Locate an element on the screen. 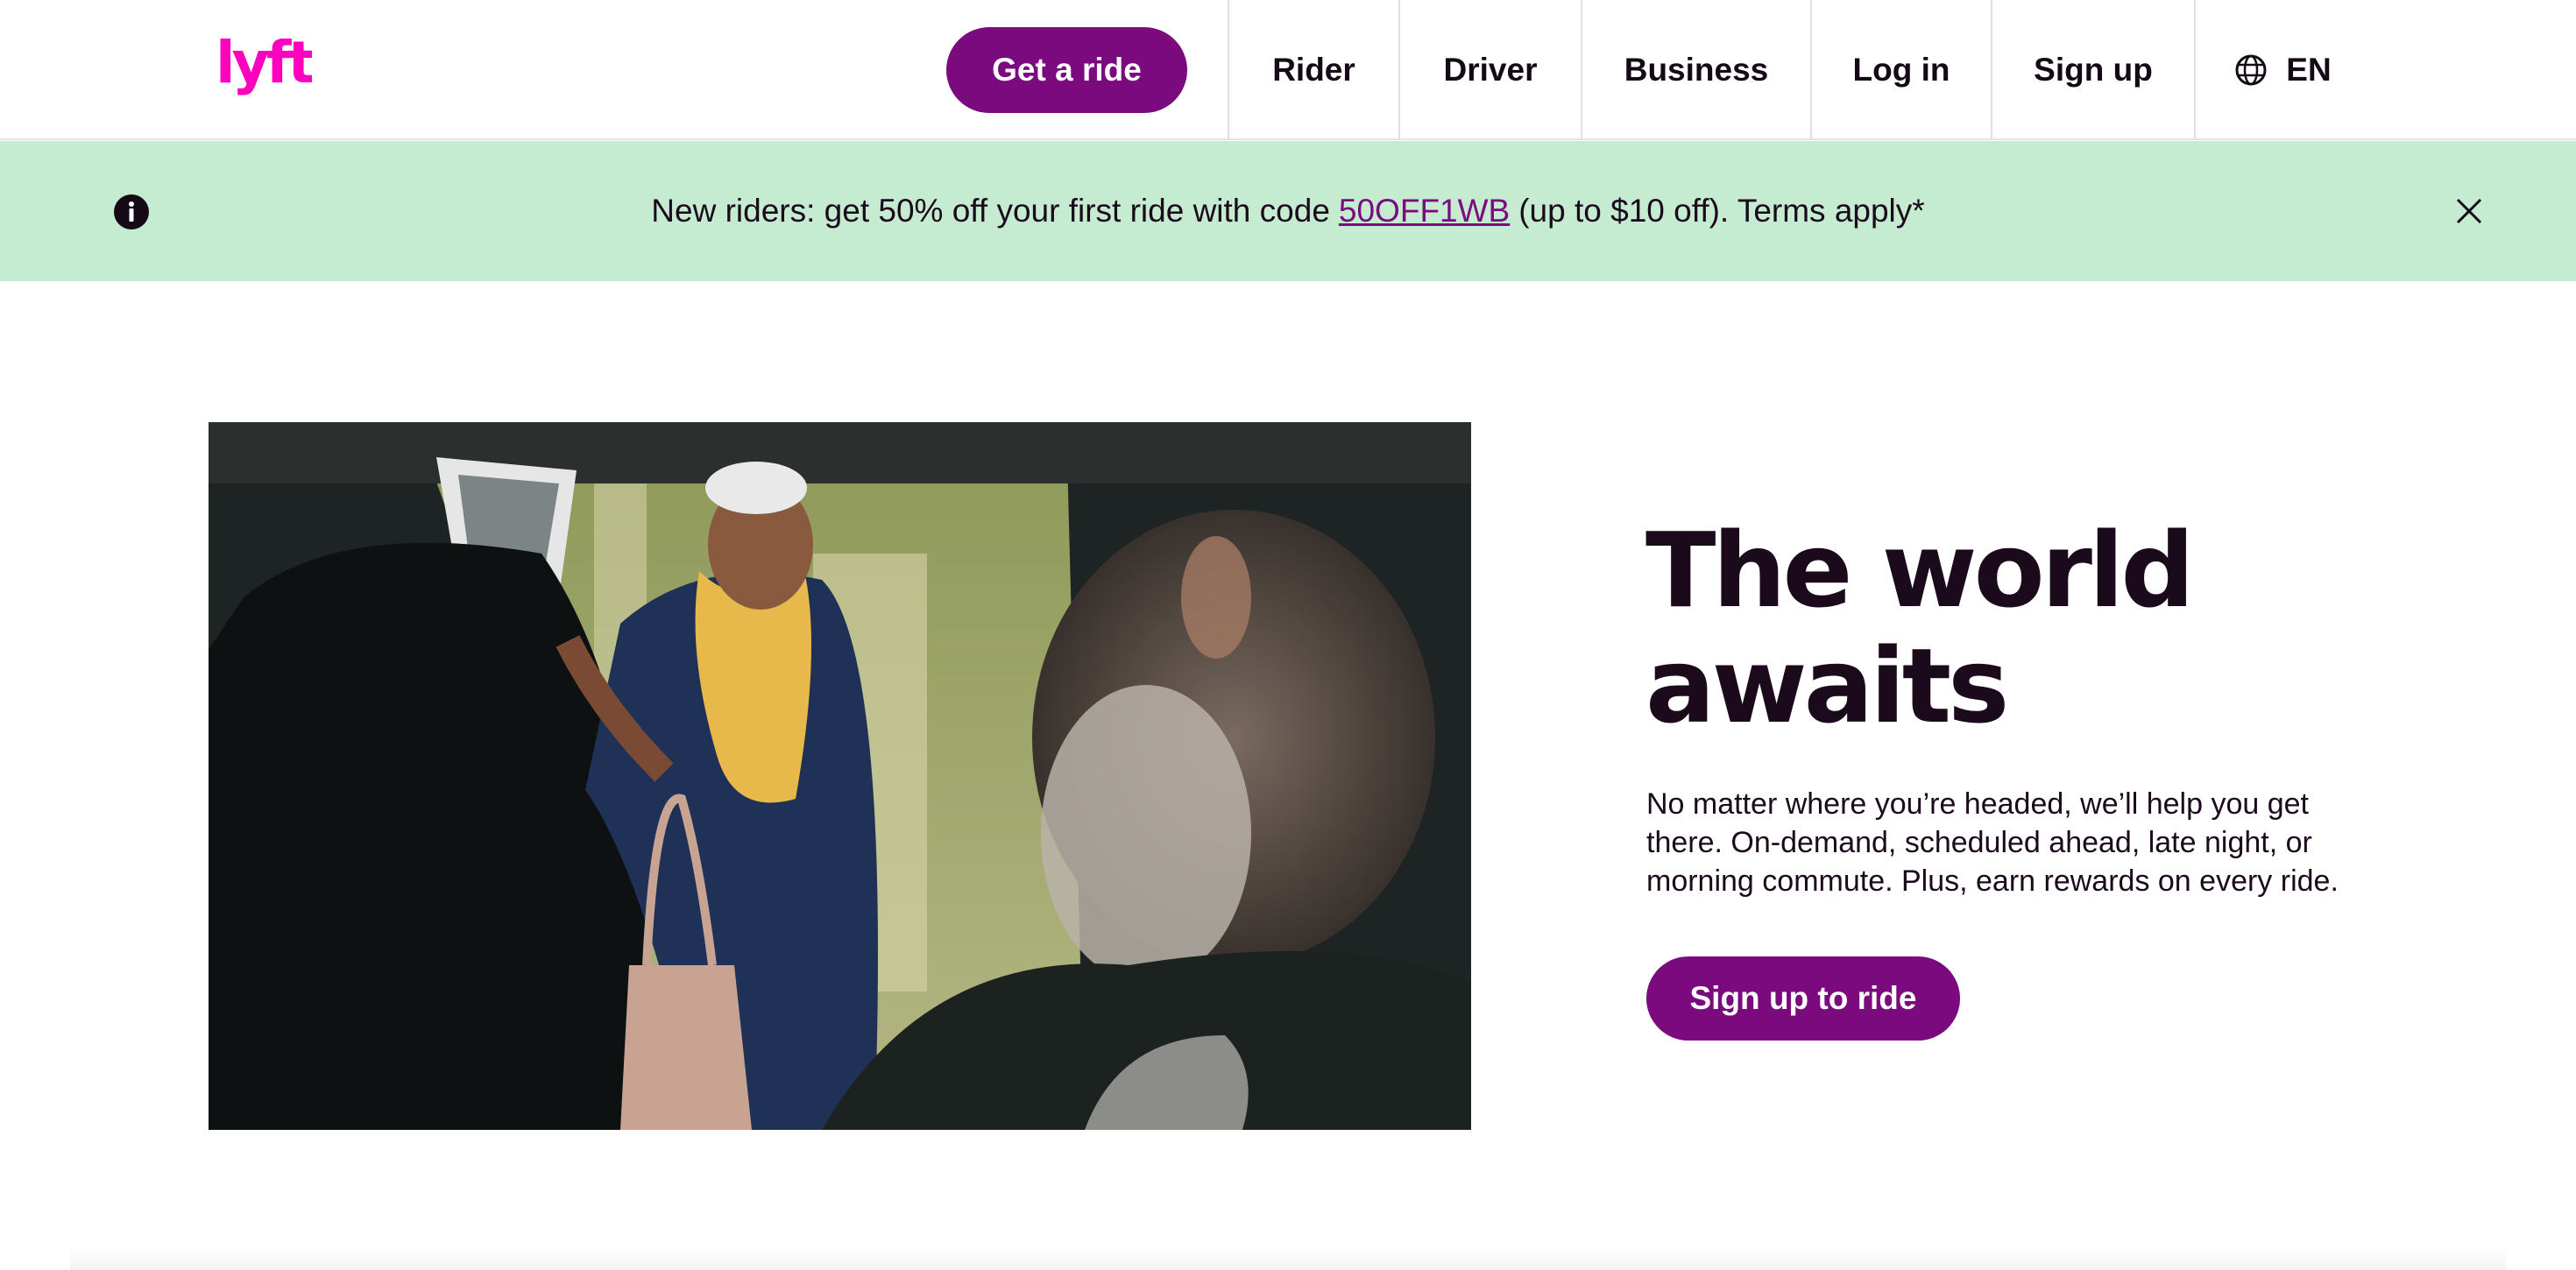  nav-sign-up: Sign up is located at coordinates (2092, 70).